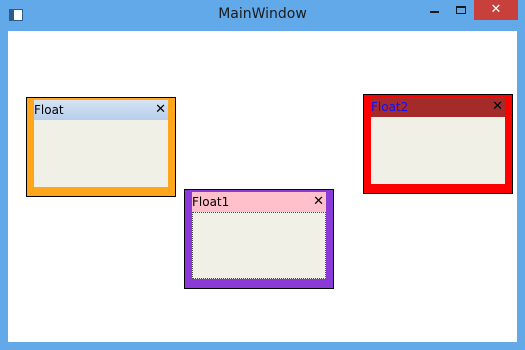  I want to click on float-body, so click(101, 153).